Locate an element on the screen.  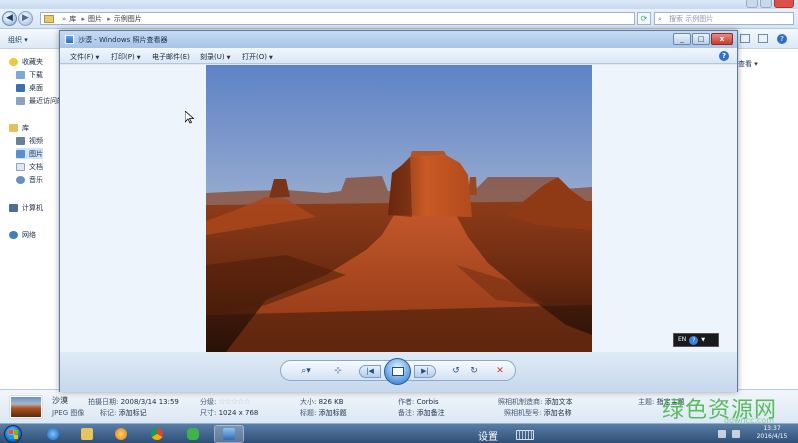
preview-pane-icon is located at coordinates (763, 38).